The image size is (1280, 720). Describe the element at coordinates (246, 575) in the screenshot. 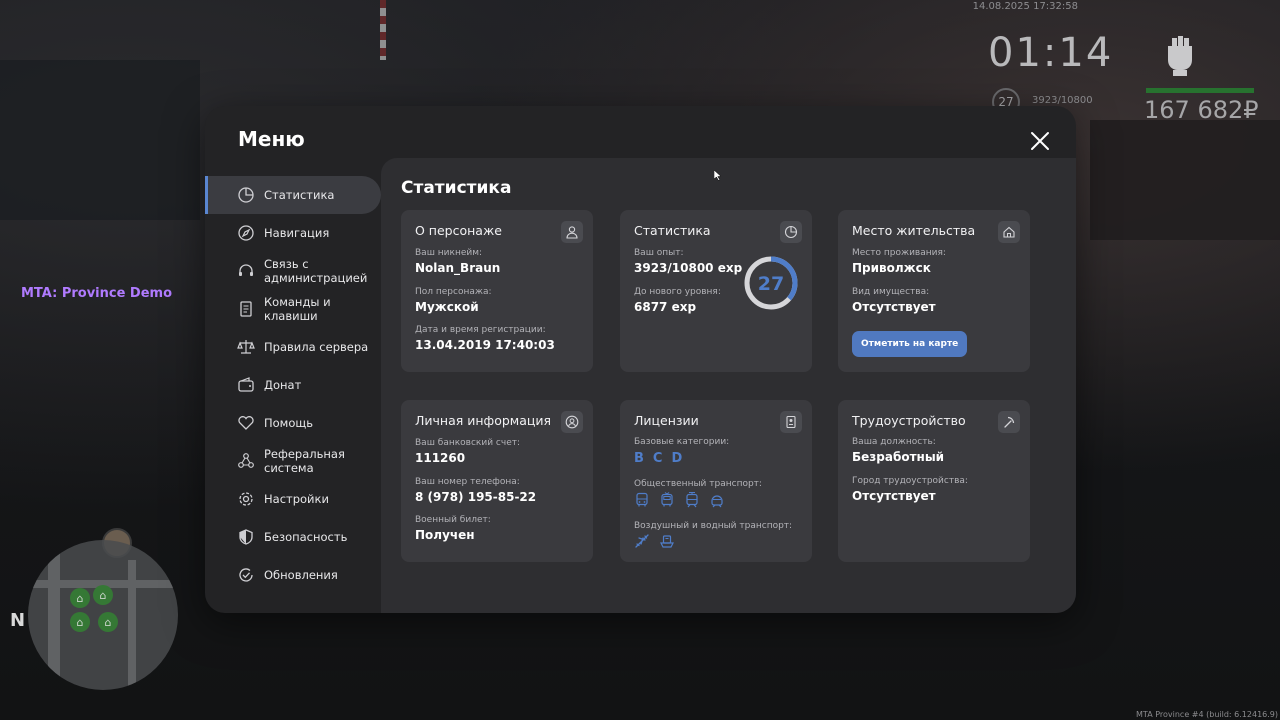

I see `refresh-check-icon` at that location.